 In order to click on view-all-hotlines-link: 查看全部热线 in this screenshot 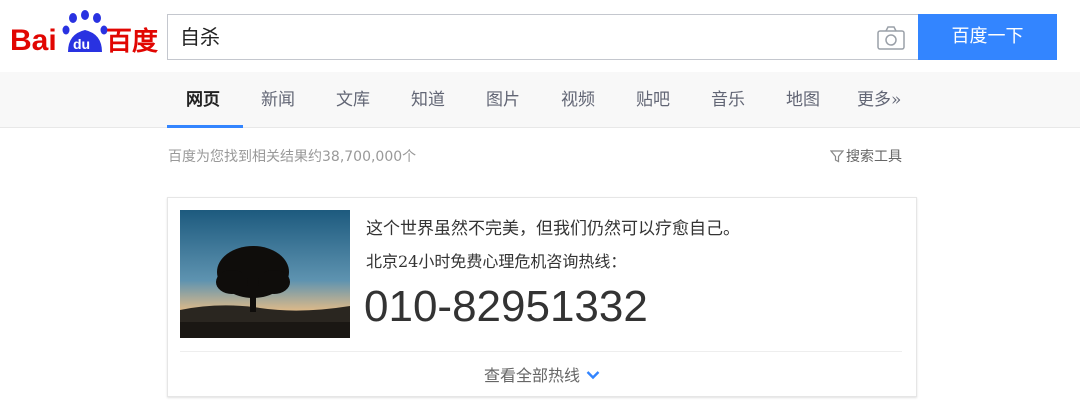, I will do `click(542, 374)`.